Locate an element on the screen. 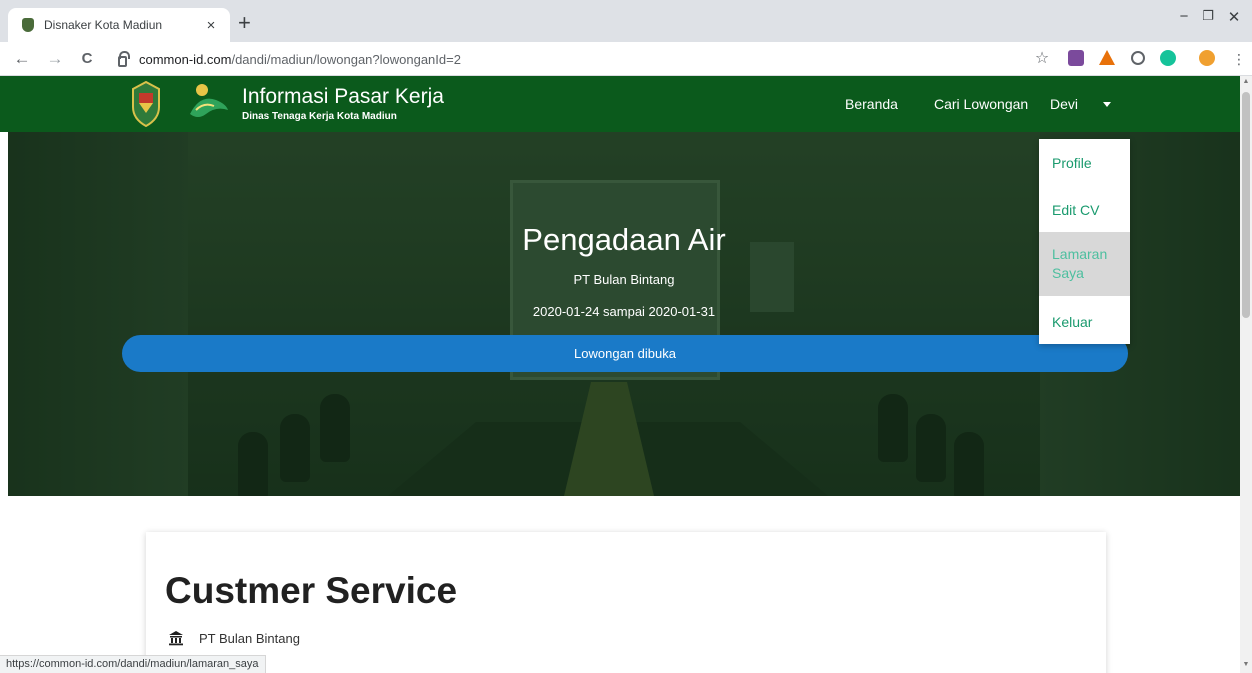 This screenshot has height=673, width=1252. brand-title: Informasi Pasar Kerja is located at coordinates (343, 97).